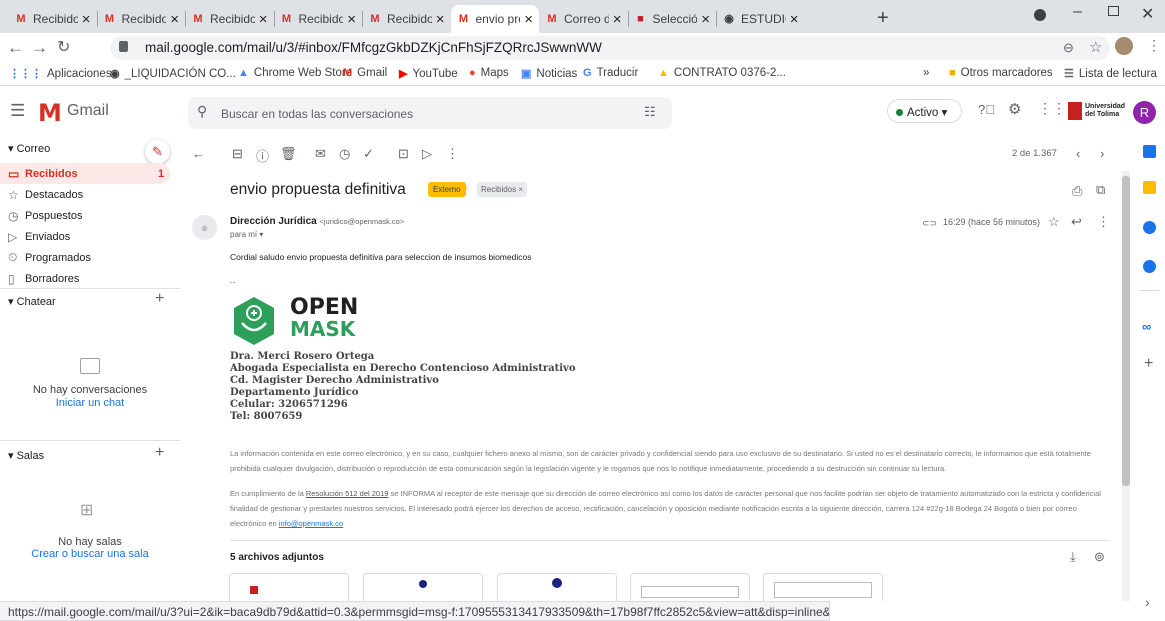  I want to click on scrollbar-thumb, so click(1126, 331).